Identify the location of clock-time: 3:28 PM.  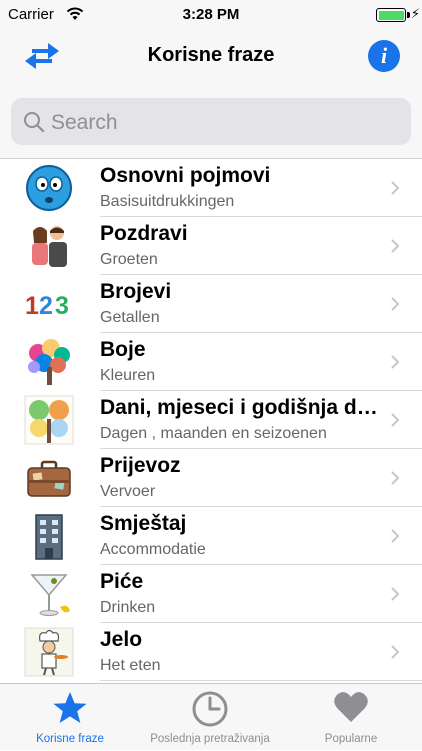
(211, 14).